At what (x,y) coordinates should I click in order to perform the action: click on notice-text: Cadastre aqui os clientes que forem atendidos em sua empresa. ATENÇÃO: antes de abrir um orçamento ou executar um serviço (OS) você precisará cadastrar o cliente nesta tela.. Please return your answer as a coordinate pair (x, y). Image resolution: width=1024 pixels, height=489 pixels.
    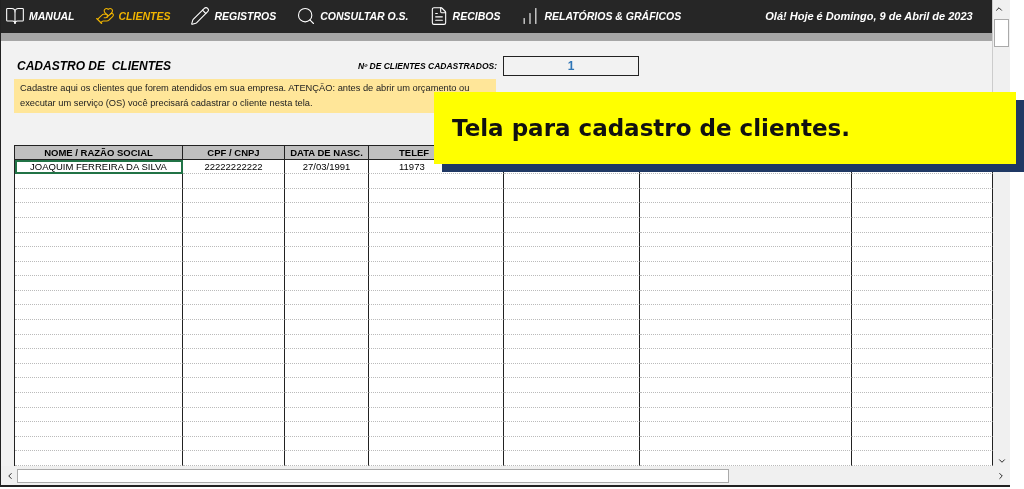
    Looking at the image, I should click on (255, 95).